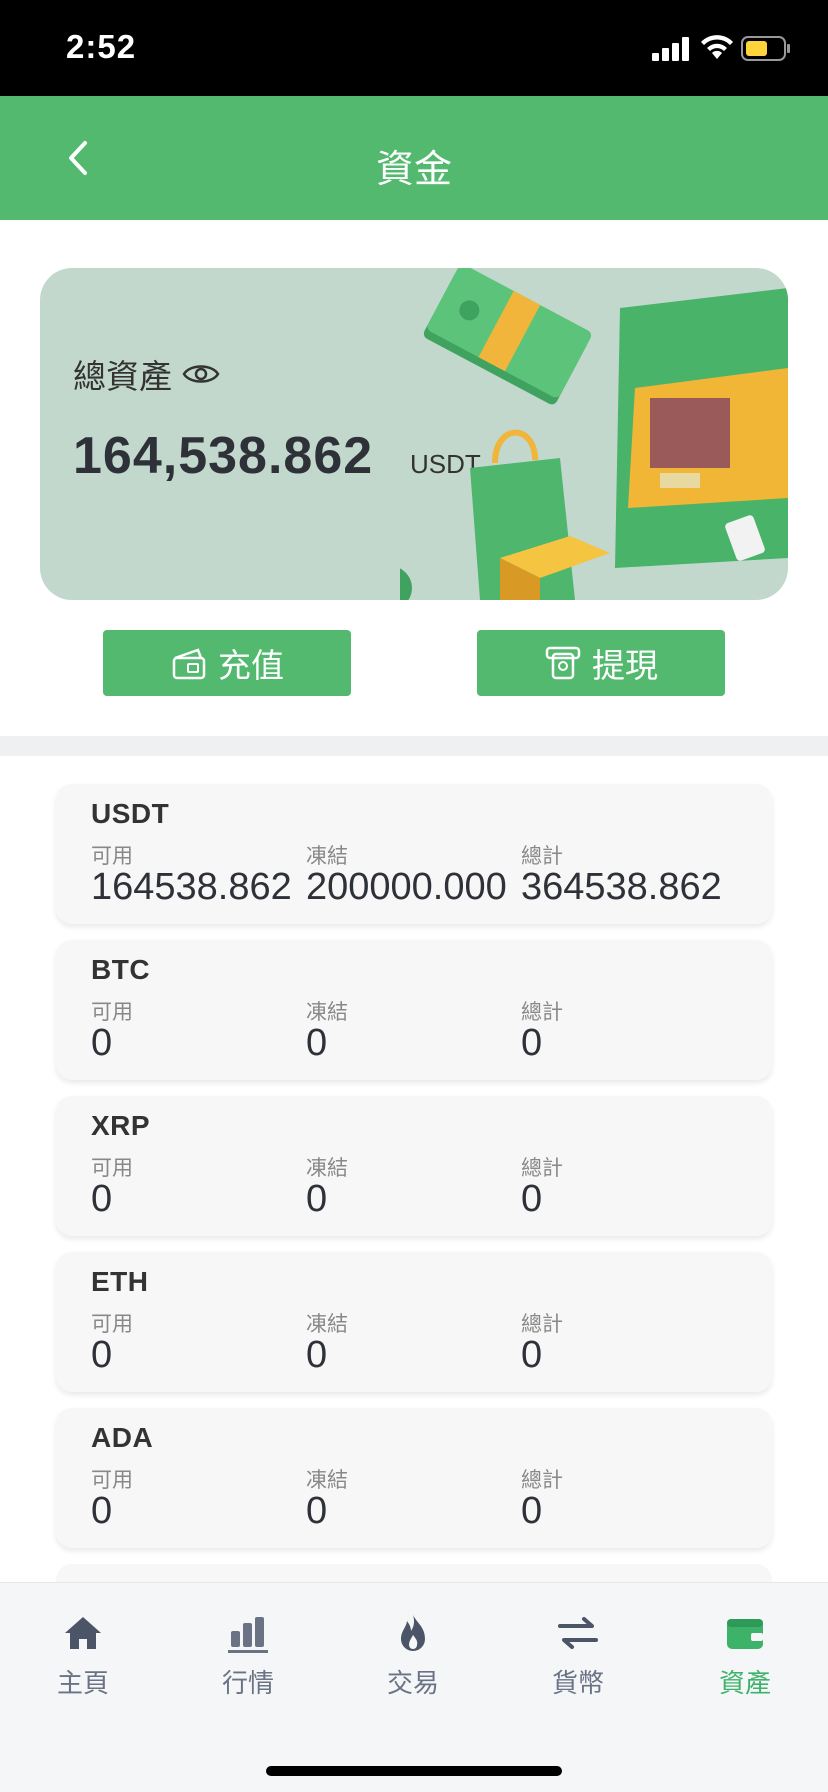 This screenshot has height=1792, width=828. I want to click on coin-card-btc: BTC 可用 凍結 總計 0 0 0, so click(414, 1010).